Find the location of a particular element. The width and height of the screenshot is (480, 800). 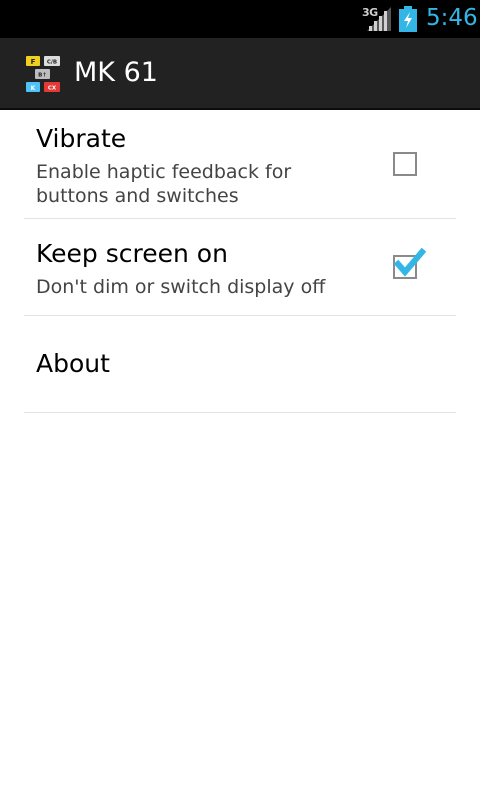

signal-icon is located at coordinates (379, 19).